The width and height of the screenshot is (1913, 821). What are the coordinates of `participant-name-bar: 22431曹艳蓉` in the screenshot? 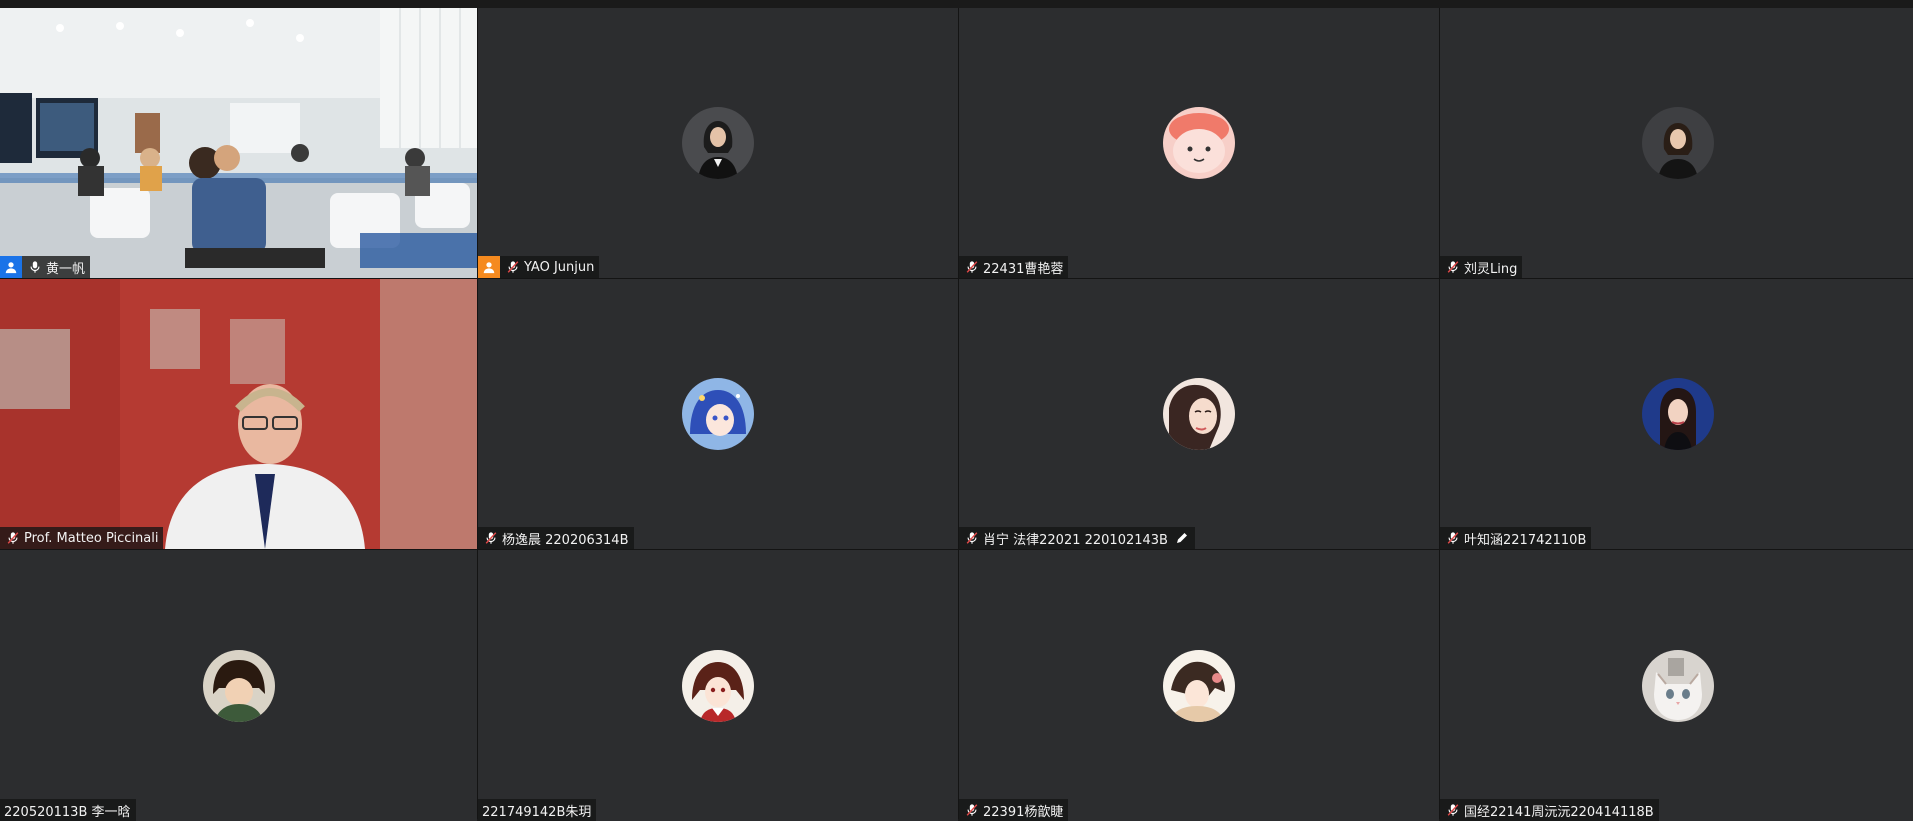 It's located at (1014, 267).